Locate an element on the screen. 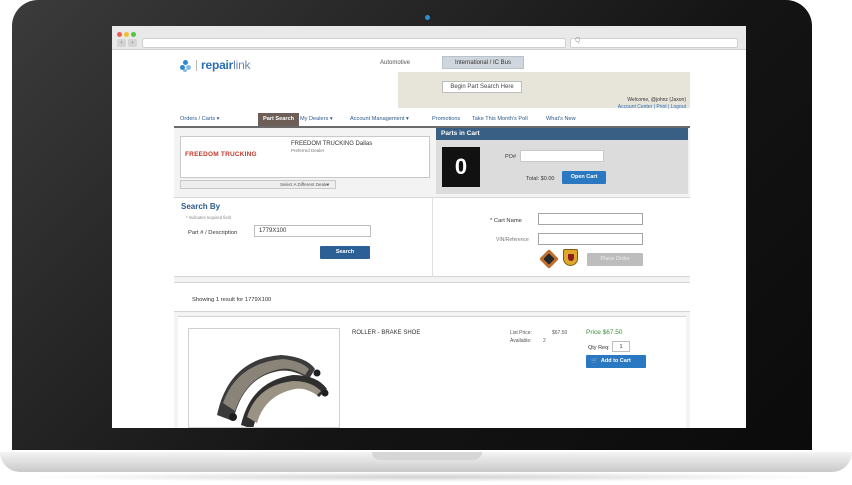 The width and height of the screenshot is (852, 485). results-summary: Showing 1 result for 1779X100 is located at coordinates (232, 300).